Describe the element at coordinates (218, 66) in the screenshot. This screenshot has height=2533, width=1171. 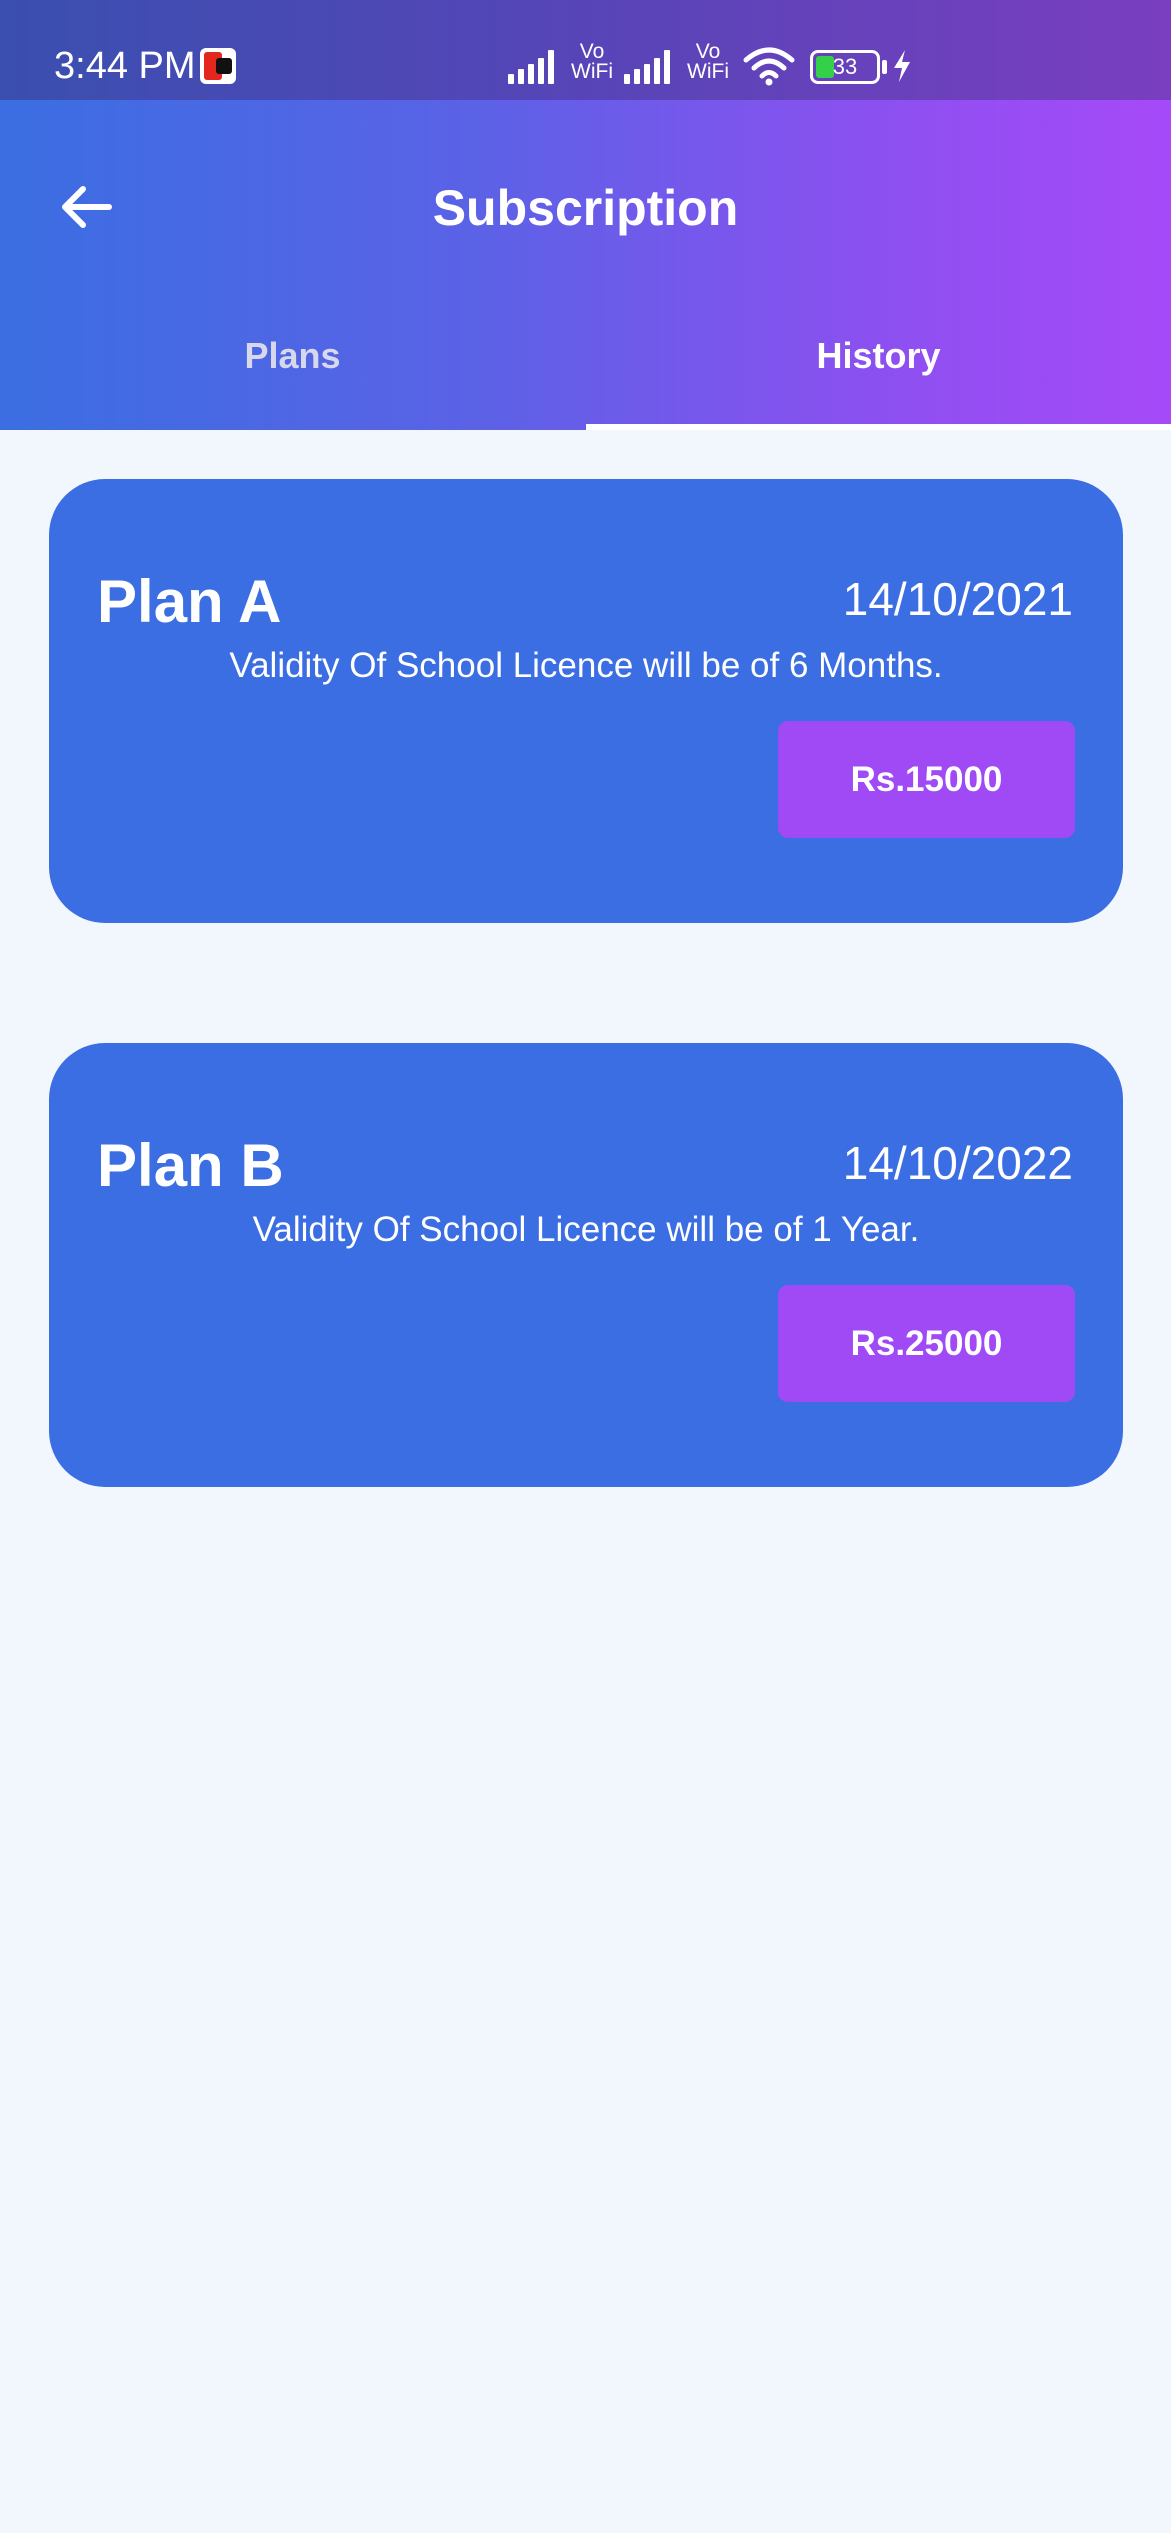
I see `app-notification-icon` at that location.